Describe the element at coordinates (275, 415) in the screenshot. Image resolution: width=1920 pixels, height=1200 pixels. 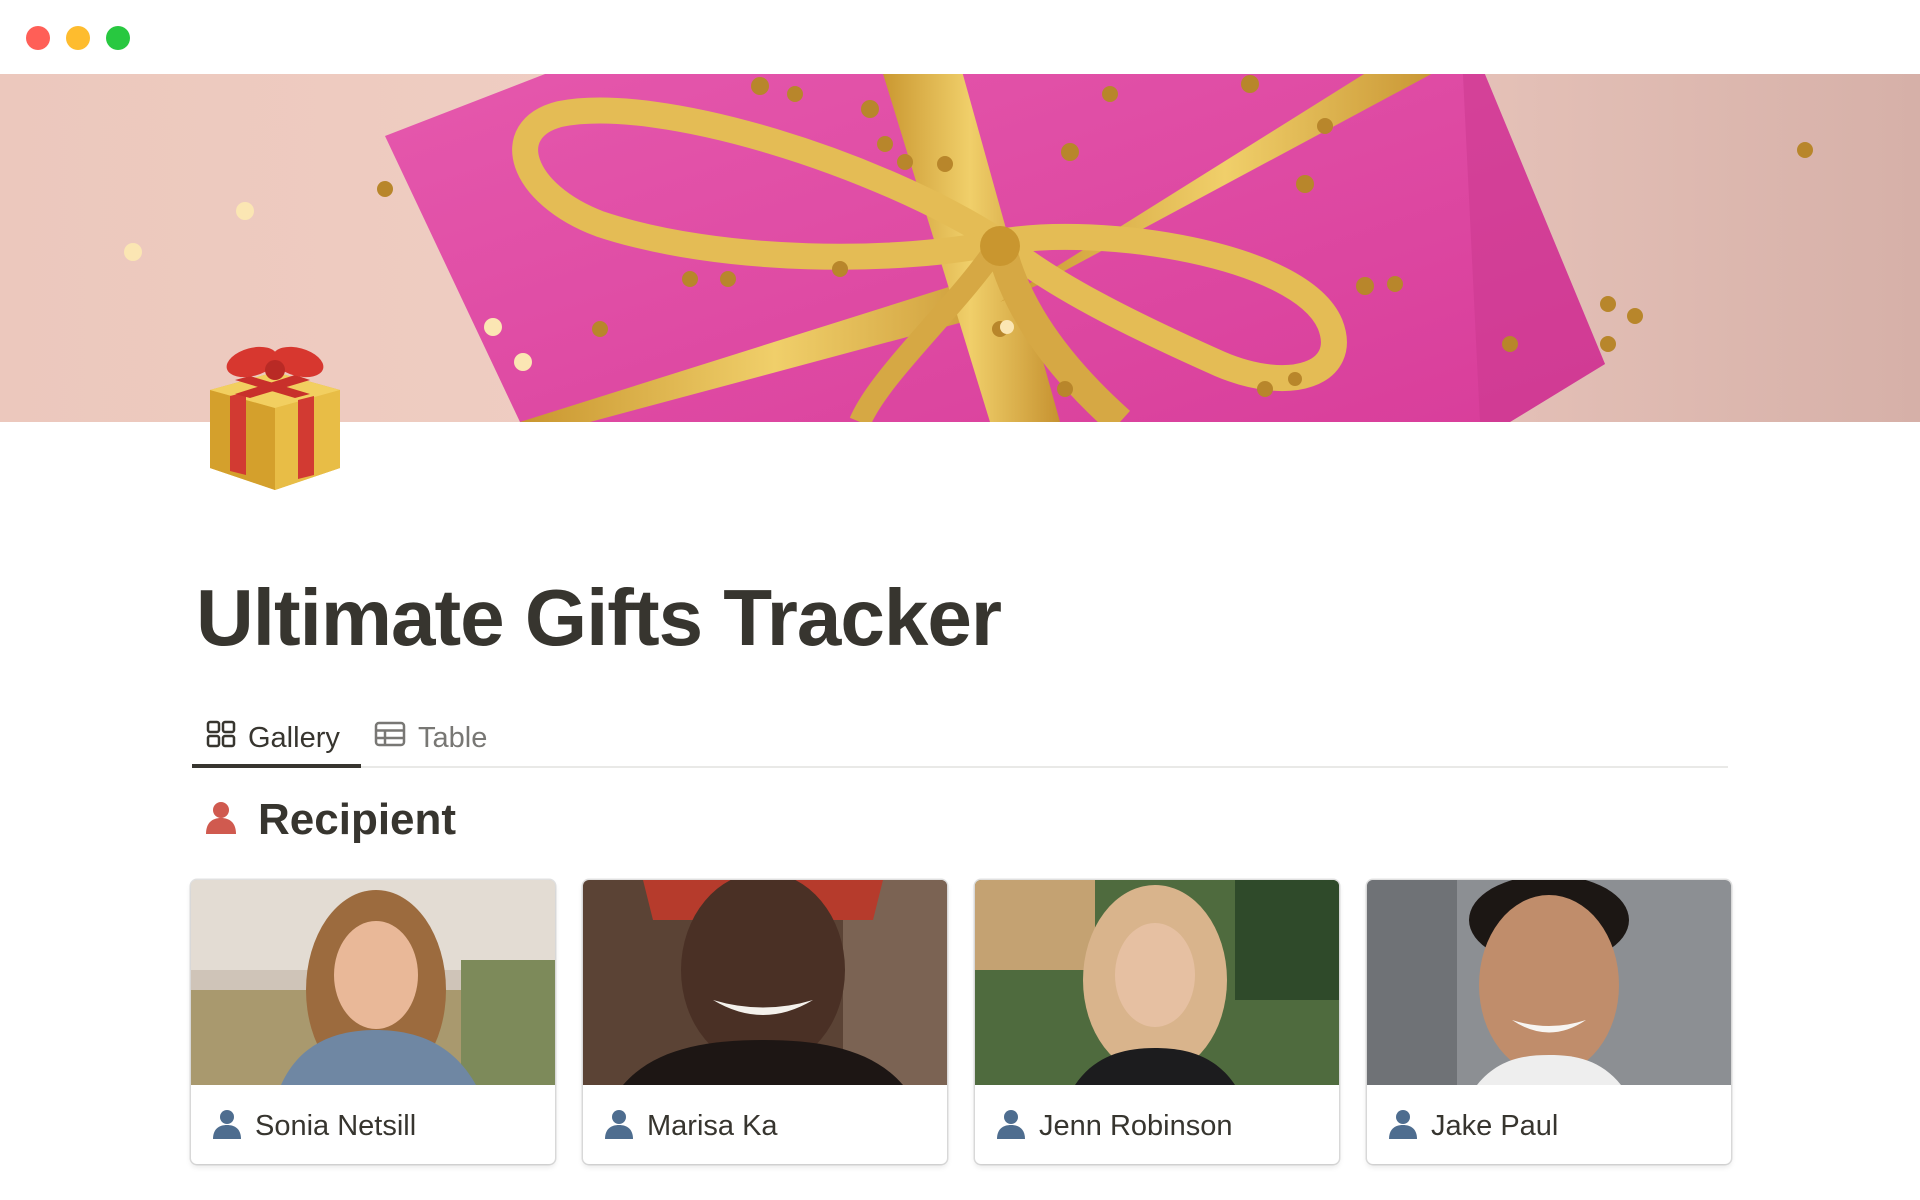
I see `wrapped-gift-icon` at that location.